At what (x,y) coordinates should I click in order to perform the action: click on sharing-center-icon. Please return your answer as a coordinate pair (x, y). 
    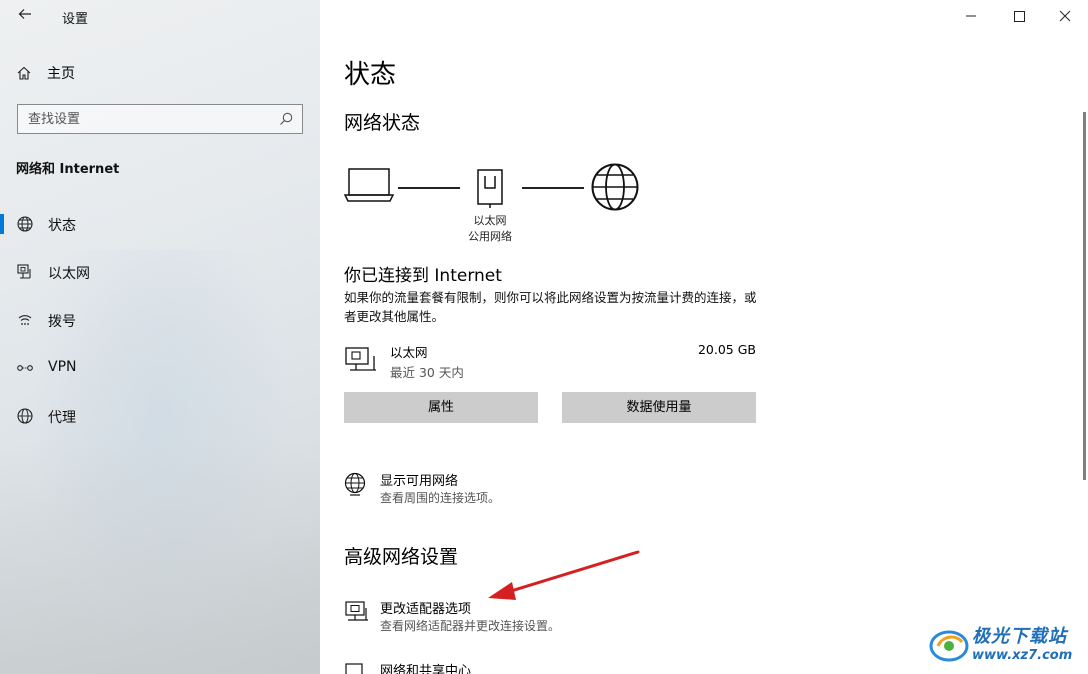
    Looking at the image, I should click on (354, 668).